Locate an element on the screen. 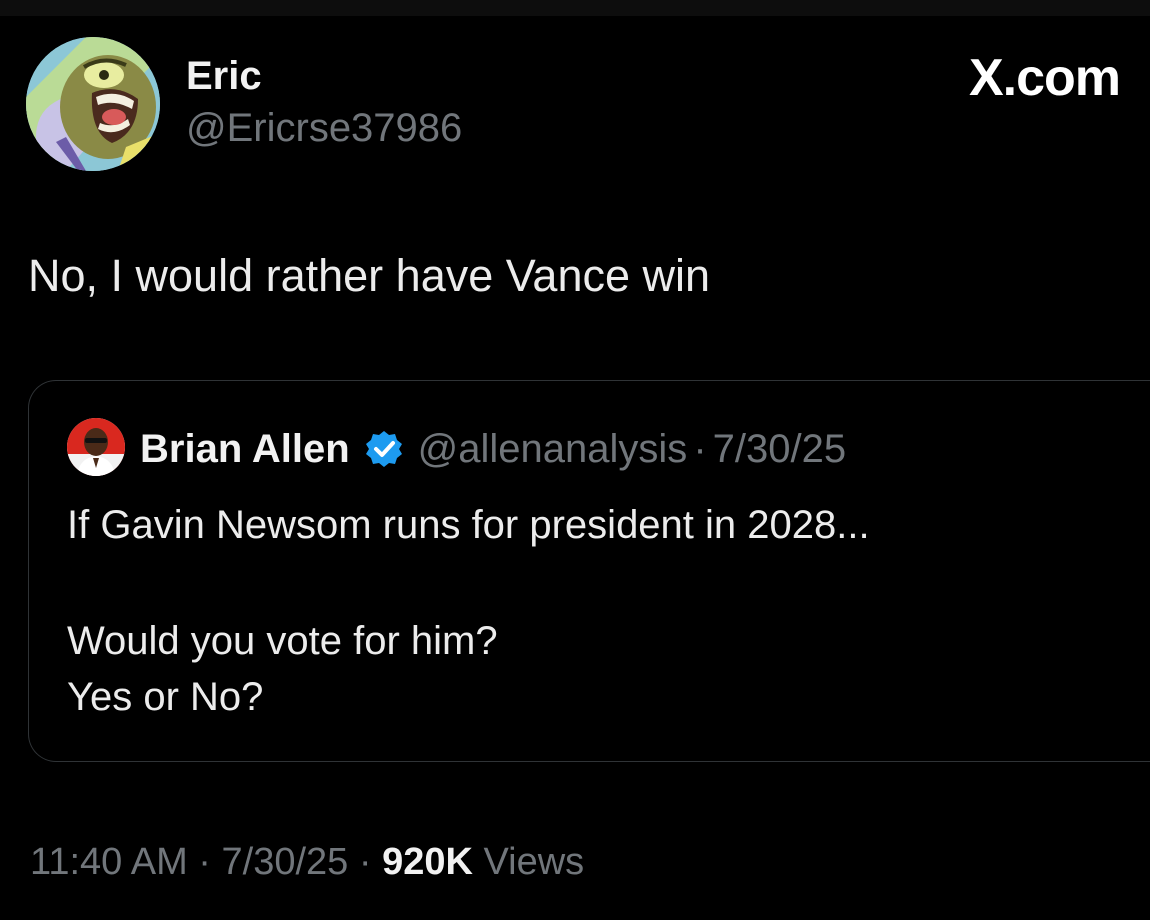 The width and height of the screenshot is (1150, 920). tweet-text: No, I would rather have Vance win is located at coordinates (369, 275).